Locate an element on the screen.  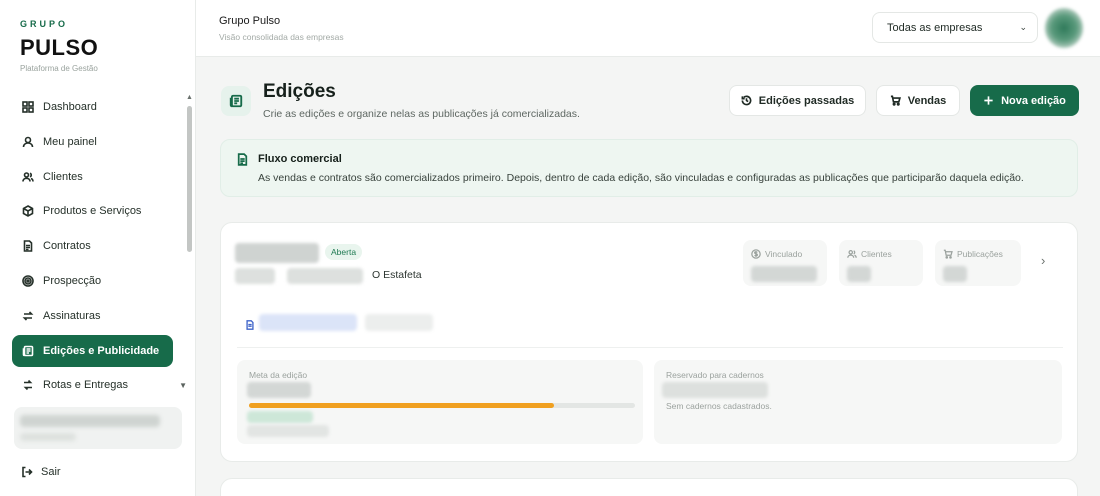
sidebar-item-rotas: Rotas e Entregas ▼ is located at coordinates (99, 385).